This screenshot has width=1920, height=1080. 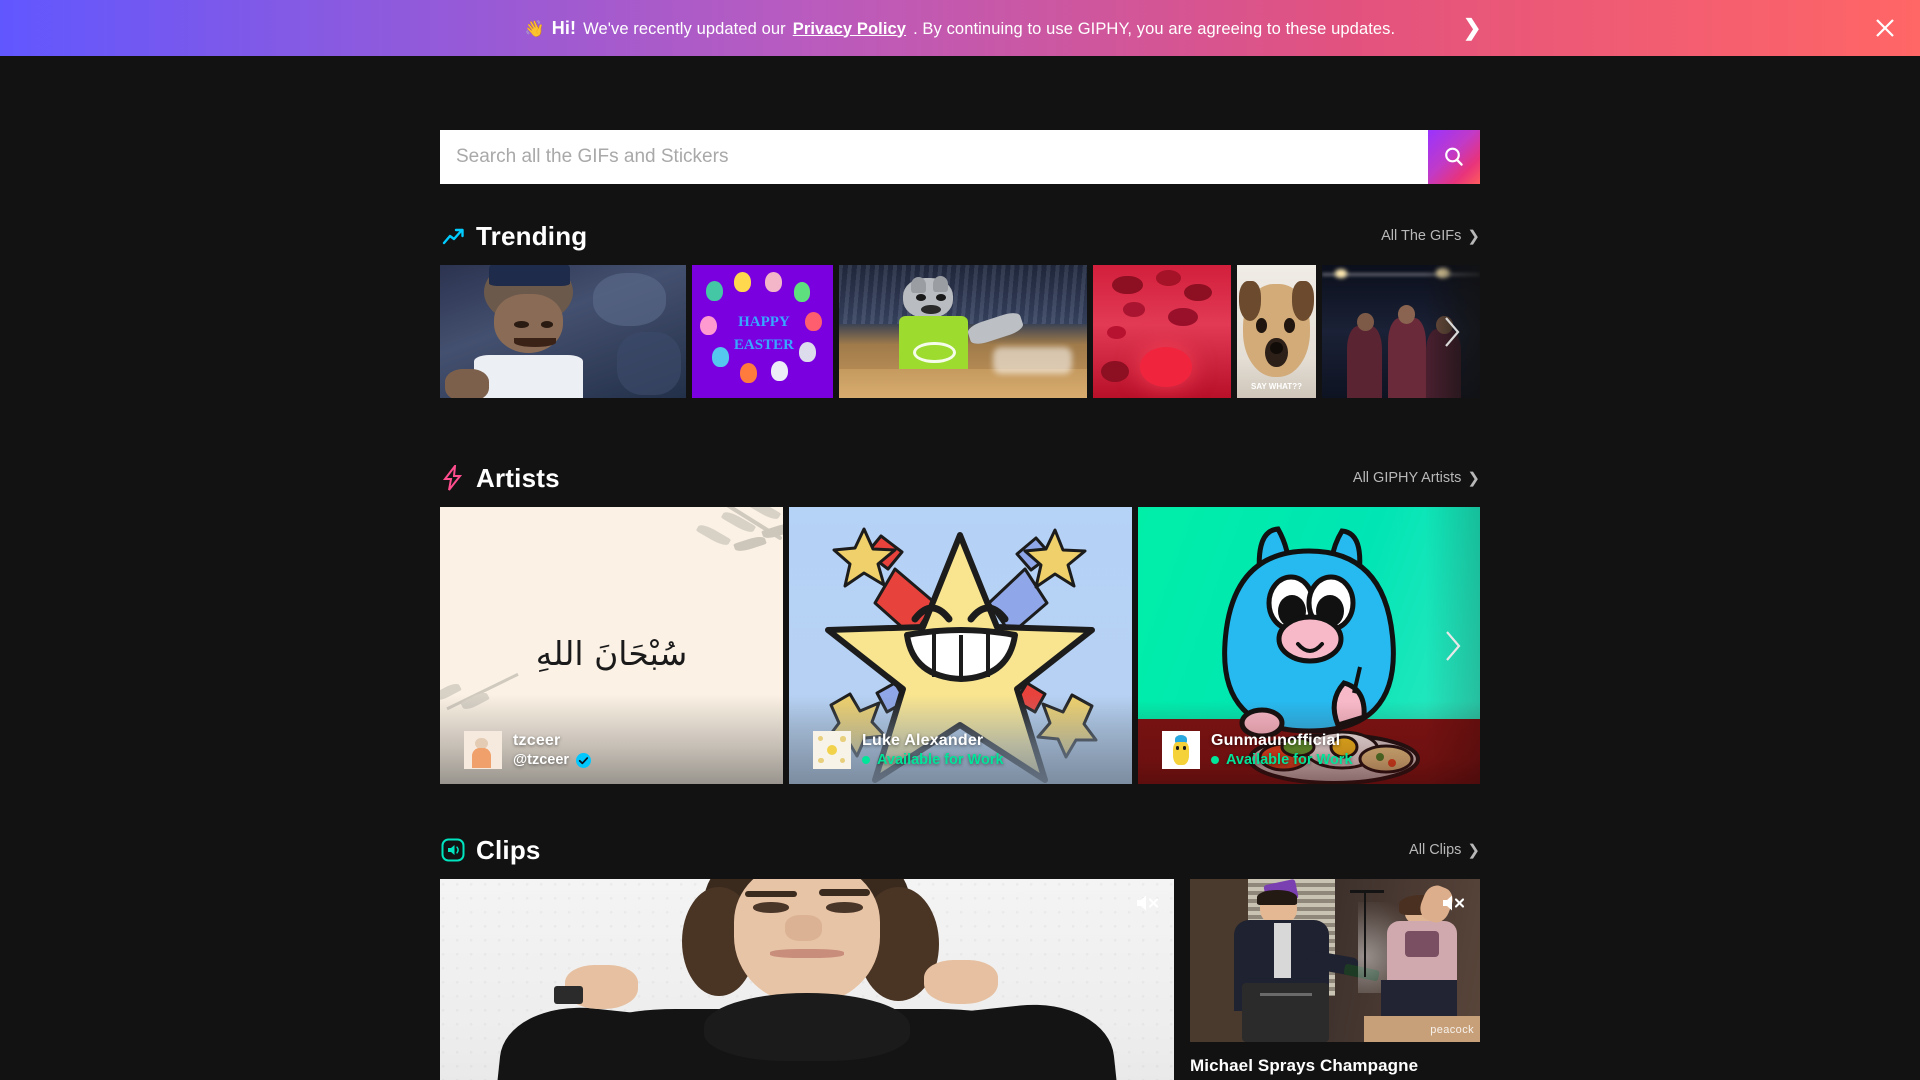 I want to click on clips-carousel: National Basketball, so click(x=960, y=979).